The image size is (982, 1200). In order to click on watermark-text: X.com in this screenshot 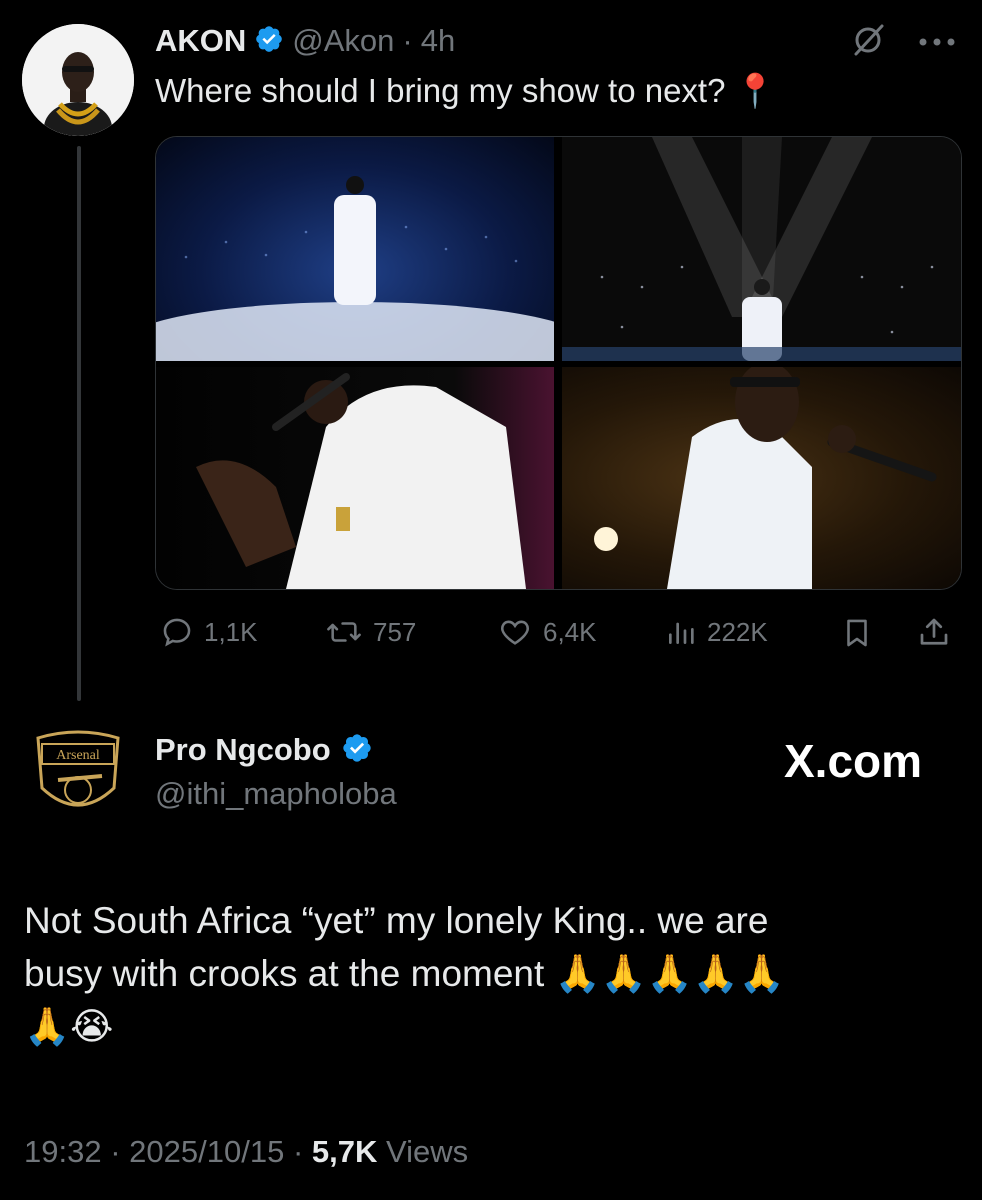, I will do `click(853, 761)`.